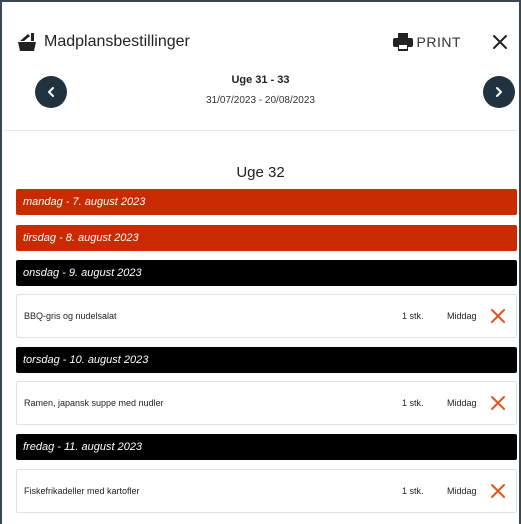 The width and height of the screenshot is (521, 524). Describe the element at coordinates (266, 447) in the screenshot. I see `day-header-friday: fredag - 11. august 2023` at that location.